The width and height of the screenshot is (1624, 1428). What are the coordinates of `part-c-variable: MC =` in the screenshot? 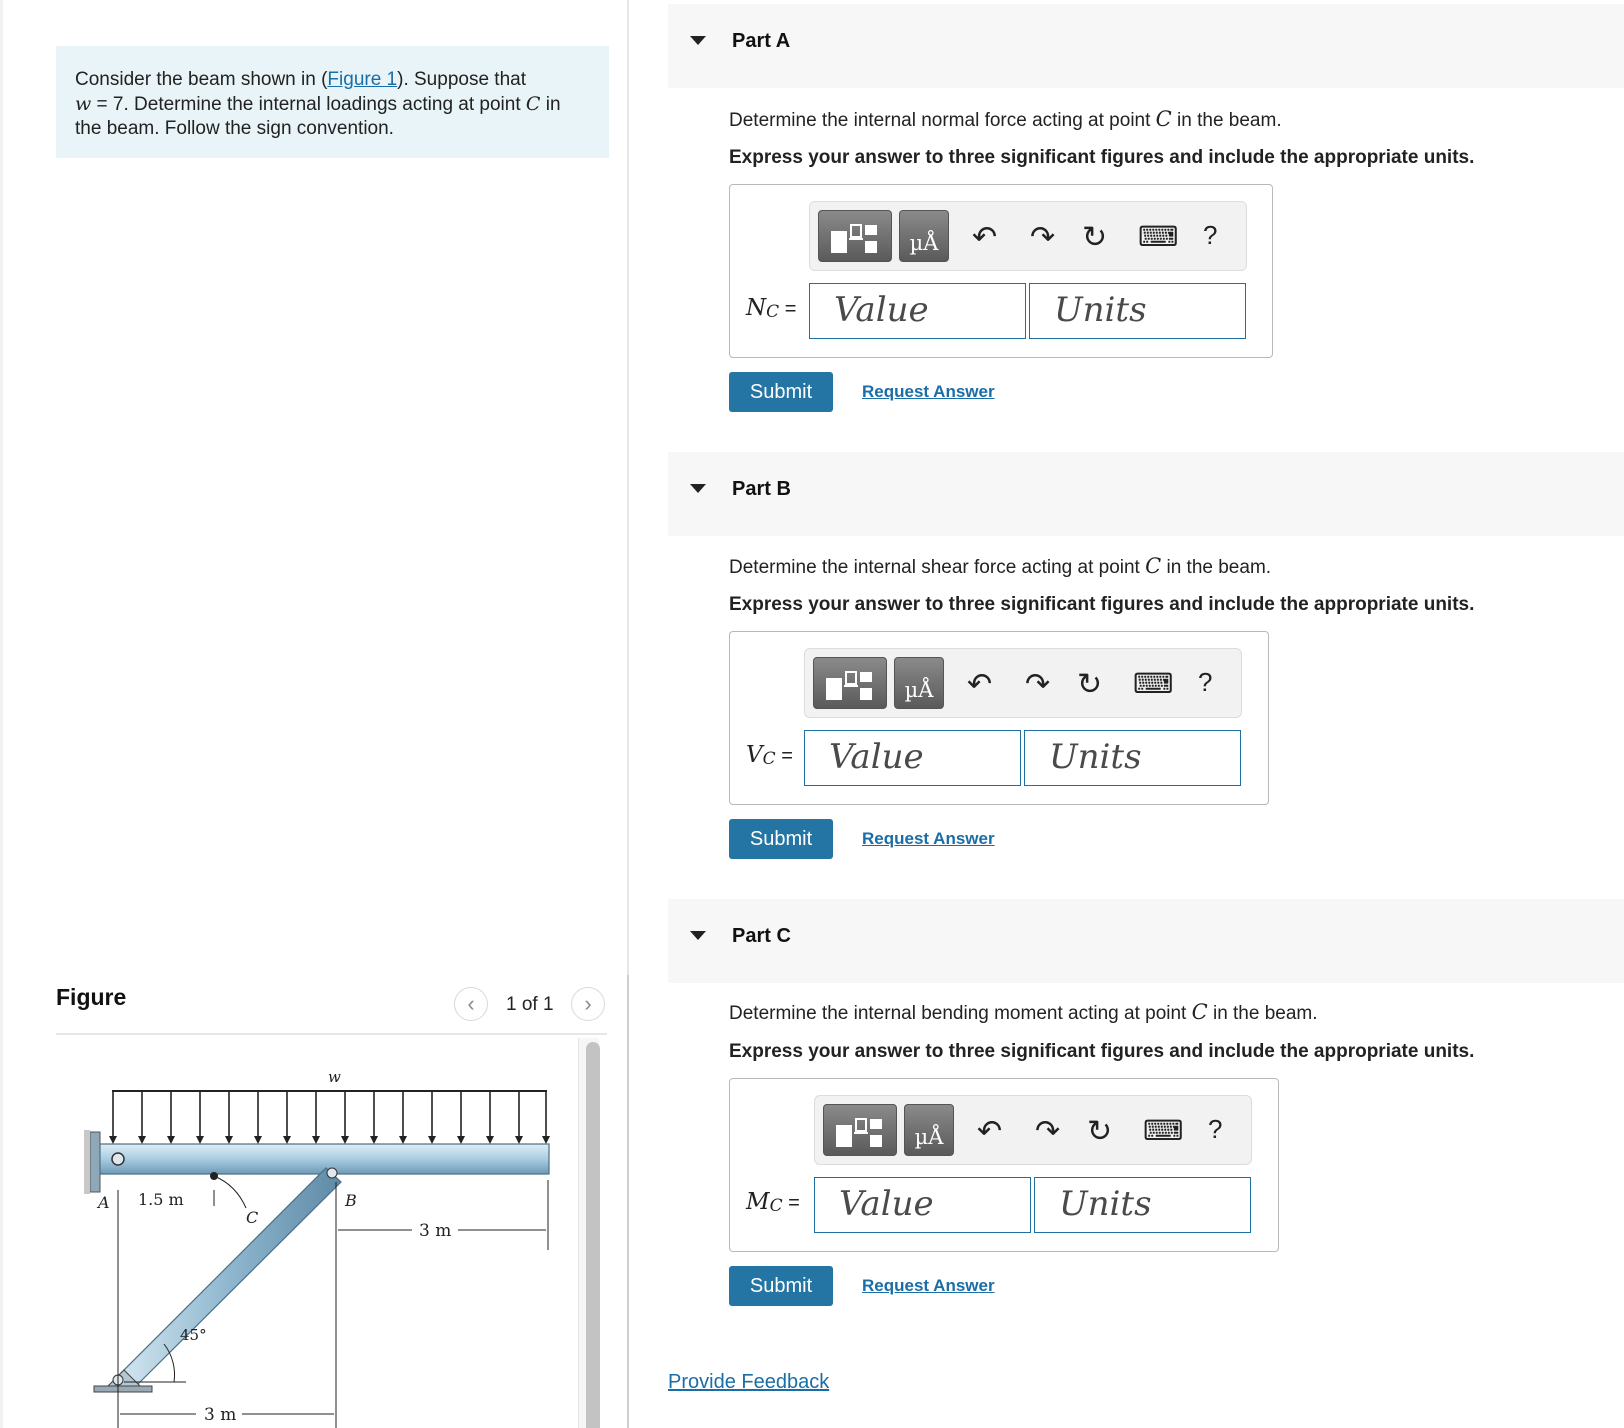 It's located at (773, 1202).